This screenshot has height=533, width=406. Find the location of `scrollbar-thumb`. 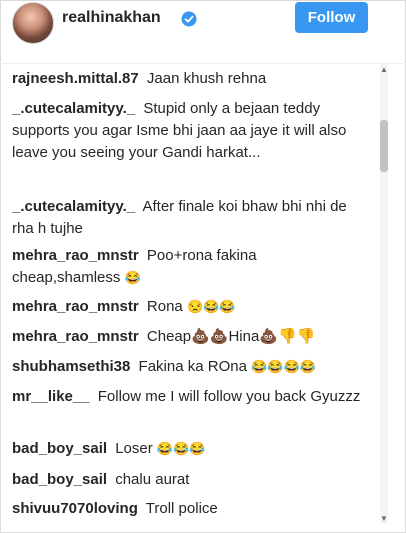

scrollbar-thumb is located at coordinates (384, 146).